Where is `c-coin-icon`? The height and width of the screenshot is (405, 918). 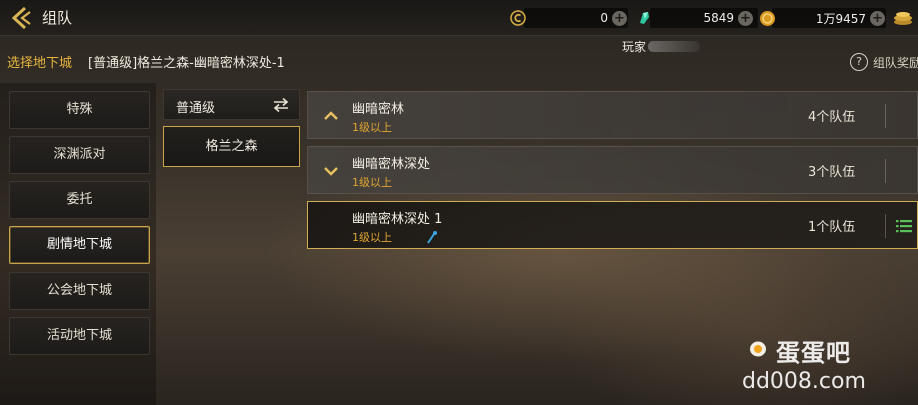 c-coin-icon is located at coordinates (518, 18).